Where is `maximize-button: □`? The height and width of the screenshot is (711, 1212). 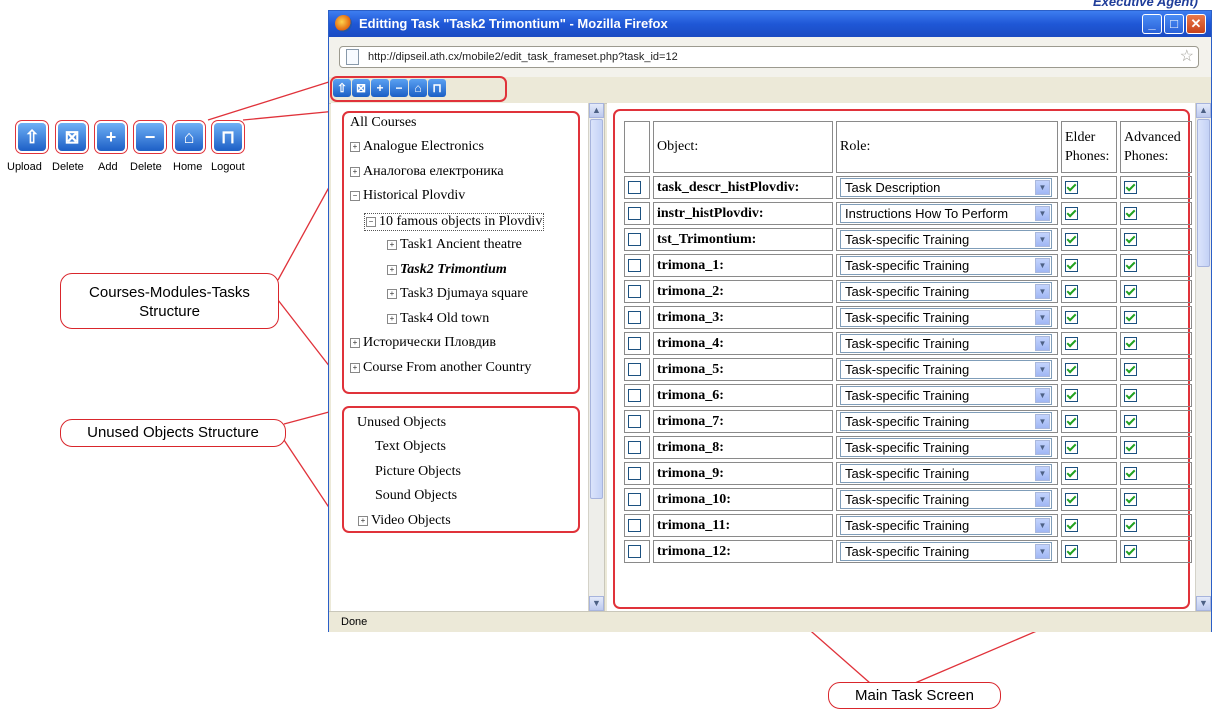
maximize-button: □ is located at coordinates (1174, 24).